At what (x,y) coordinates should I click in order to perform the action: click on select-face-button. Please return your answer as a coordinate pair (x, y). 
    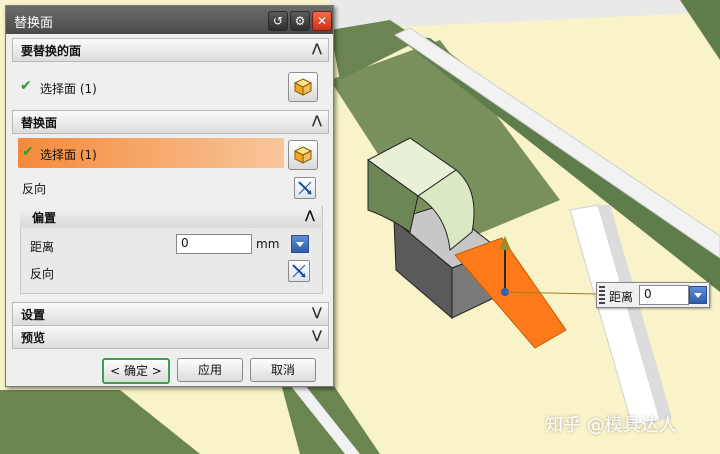
    Looking at the image, I should click on (303, 87).